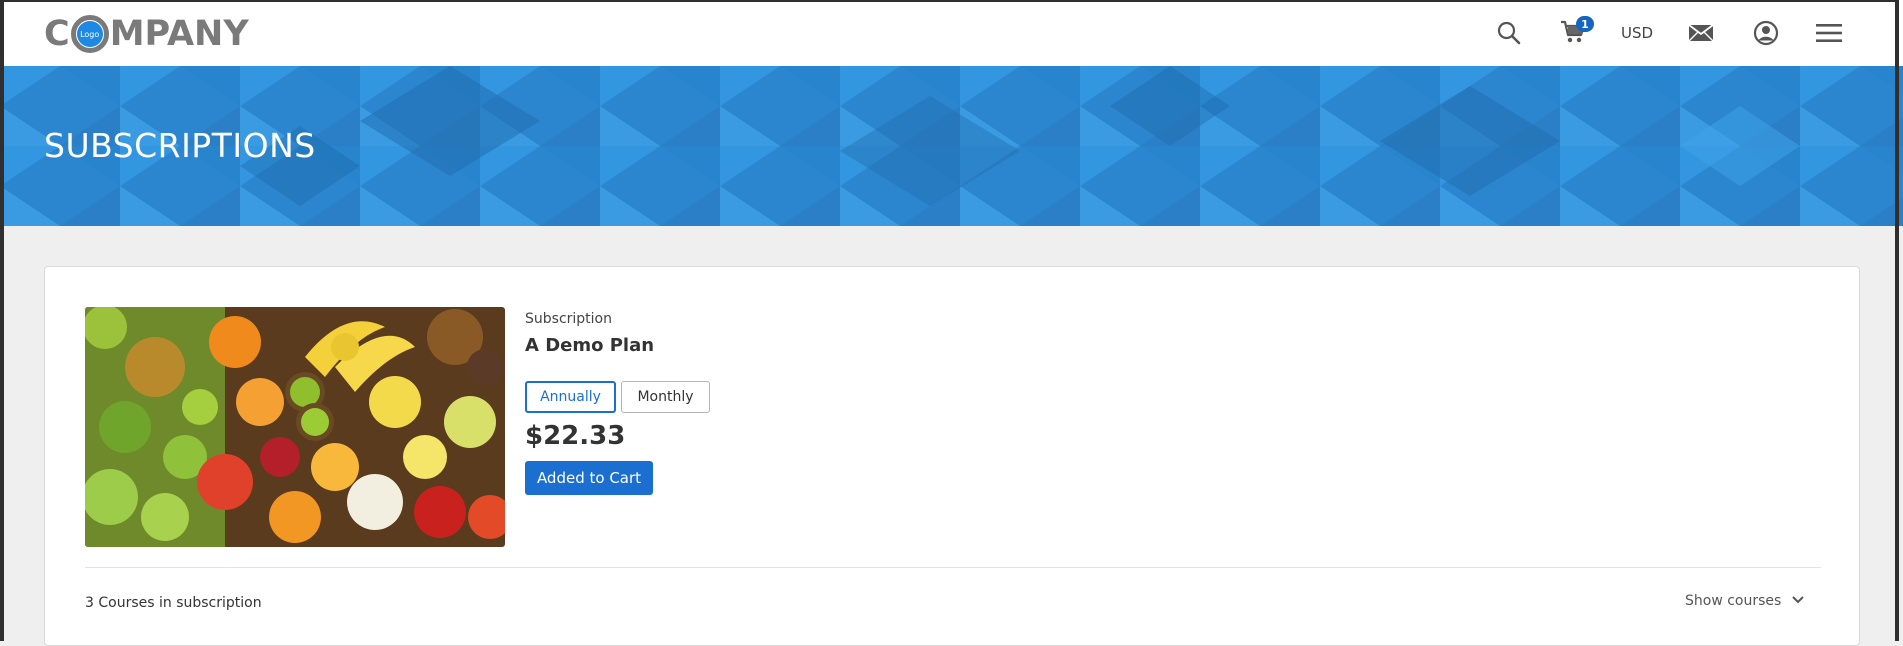  What do you see at coordinates (1733, 601) in the screenshot?
I see `show-courses-label: Show courses` at bounding box center [1733, 601].